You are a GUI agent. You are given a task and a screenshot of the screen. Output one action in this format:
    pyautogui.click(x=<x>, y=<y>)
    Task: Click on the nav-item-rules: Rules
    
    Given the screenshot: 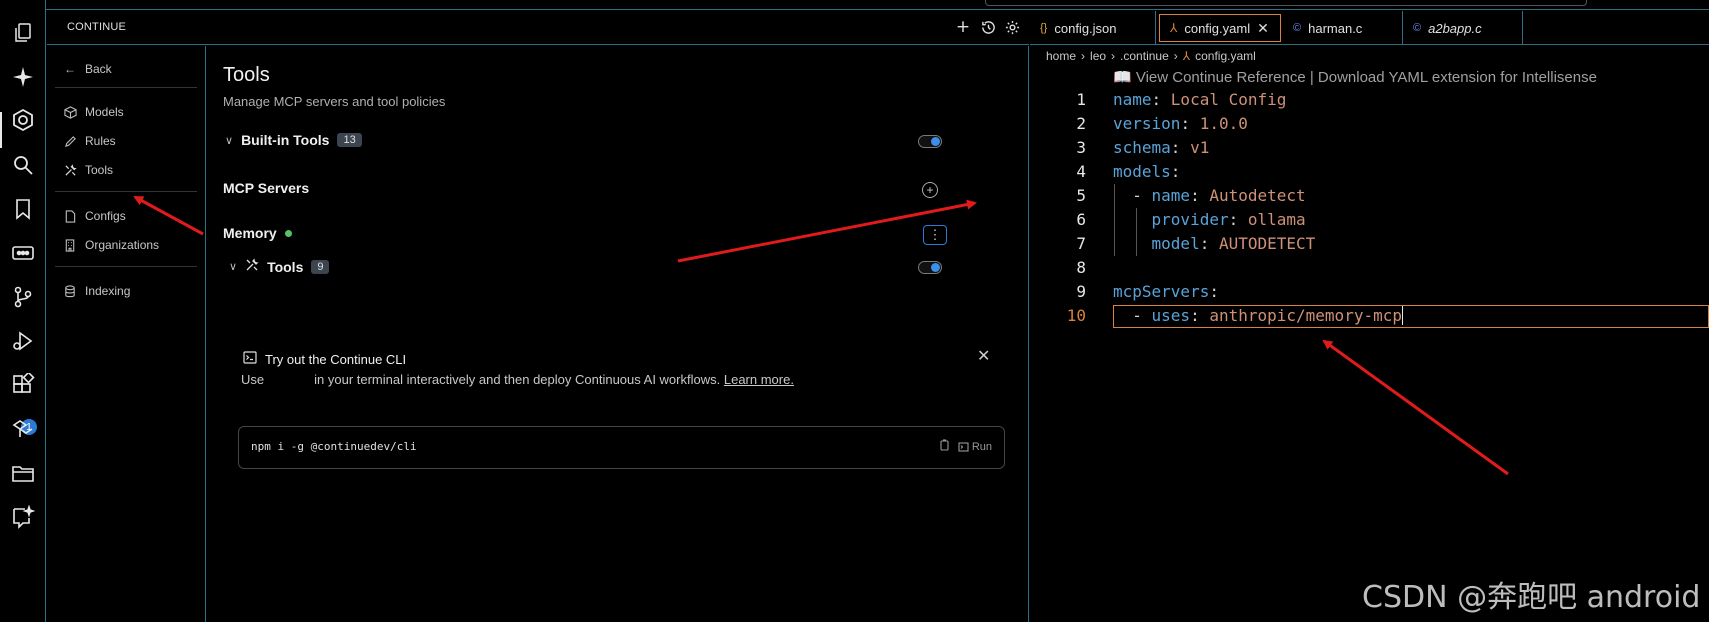 What is the action you would take?
    pyautogui.click(x=89, y=141)
    